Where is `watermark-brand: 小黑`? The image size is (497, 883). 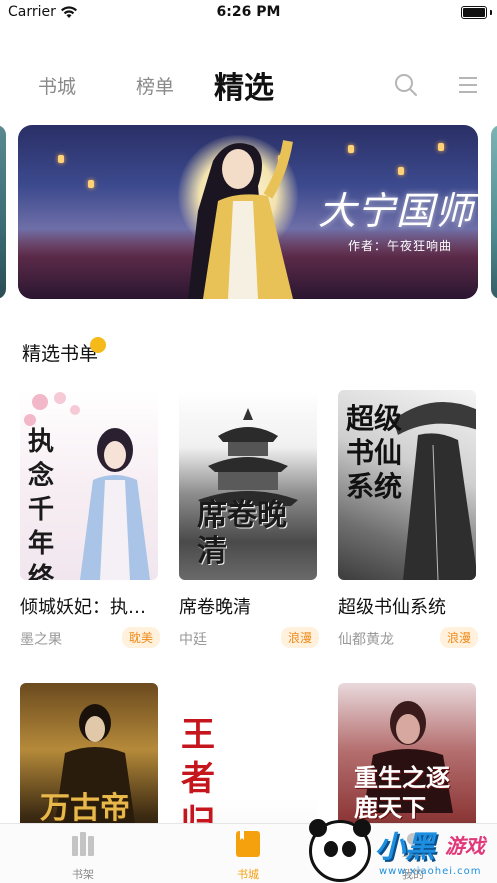
watermark-brand: 小黑 is located at coordinates (405, 847).